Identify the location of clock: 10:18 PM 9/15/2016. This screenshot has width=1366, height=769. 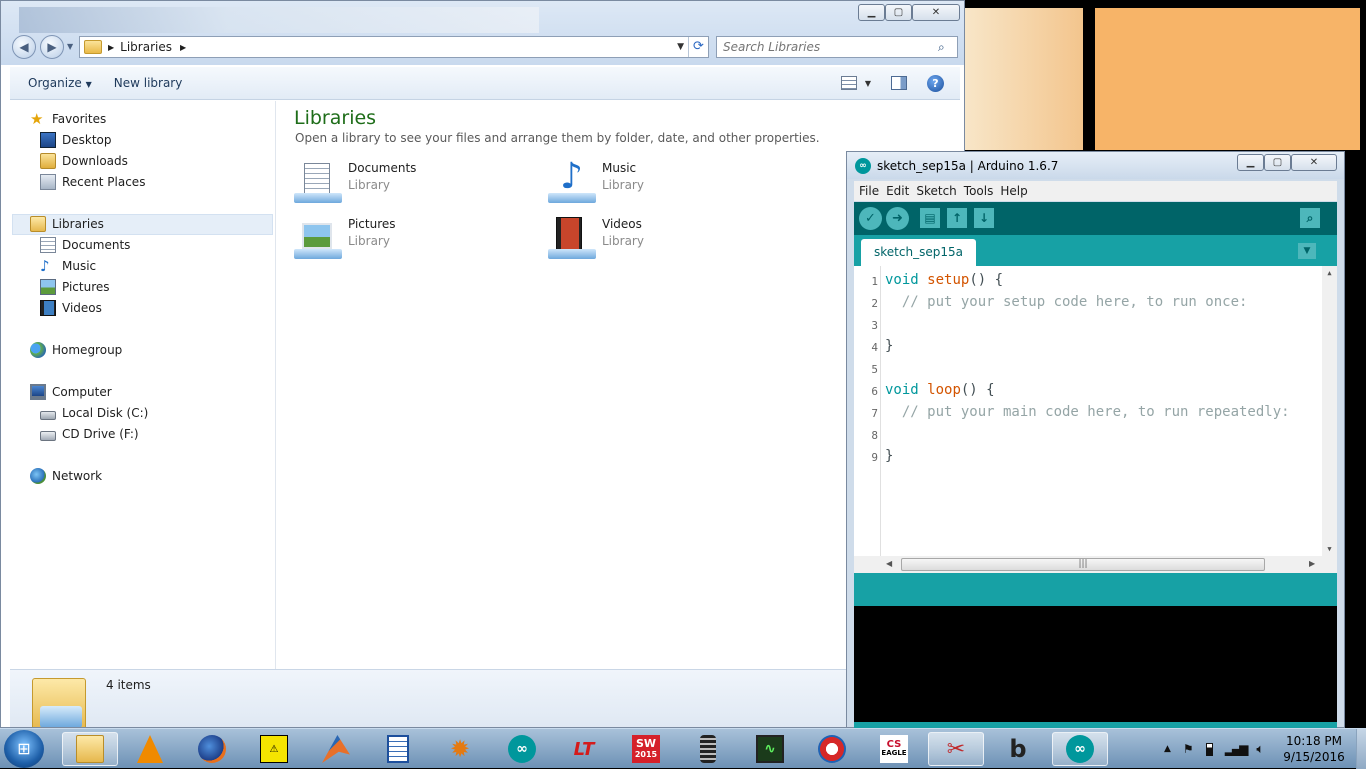
(1314, 749).